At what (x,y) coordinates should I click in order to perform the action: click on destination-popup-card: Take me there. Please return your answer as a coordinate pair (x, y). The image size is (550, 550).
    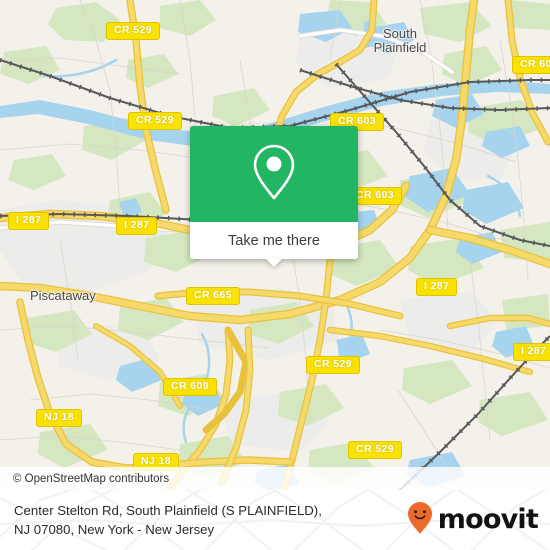
    Looking at the image, I should click on (274, 196).